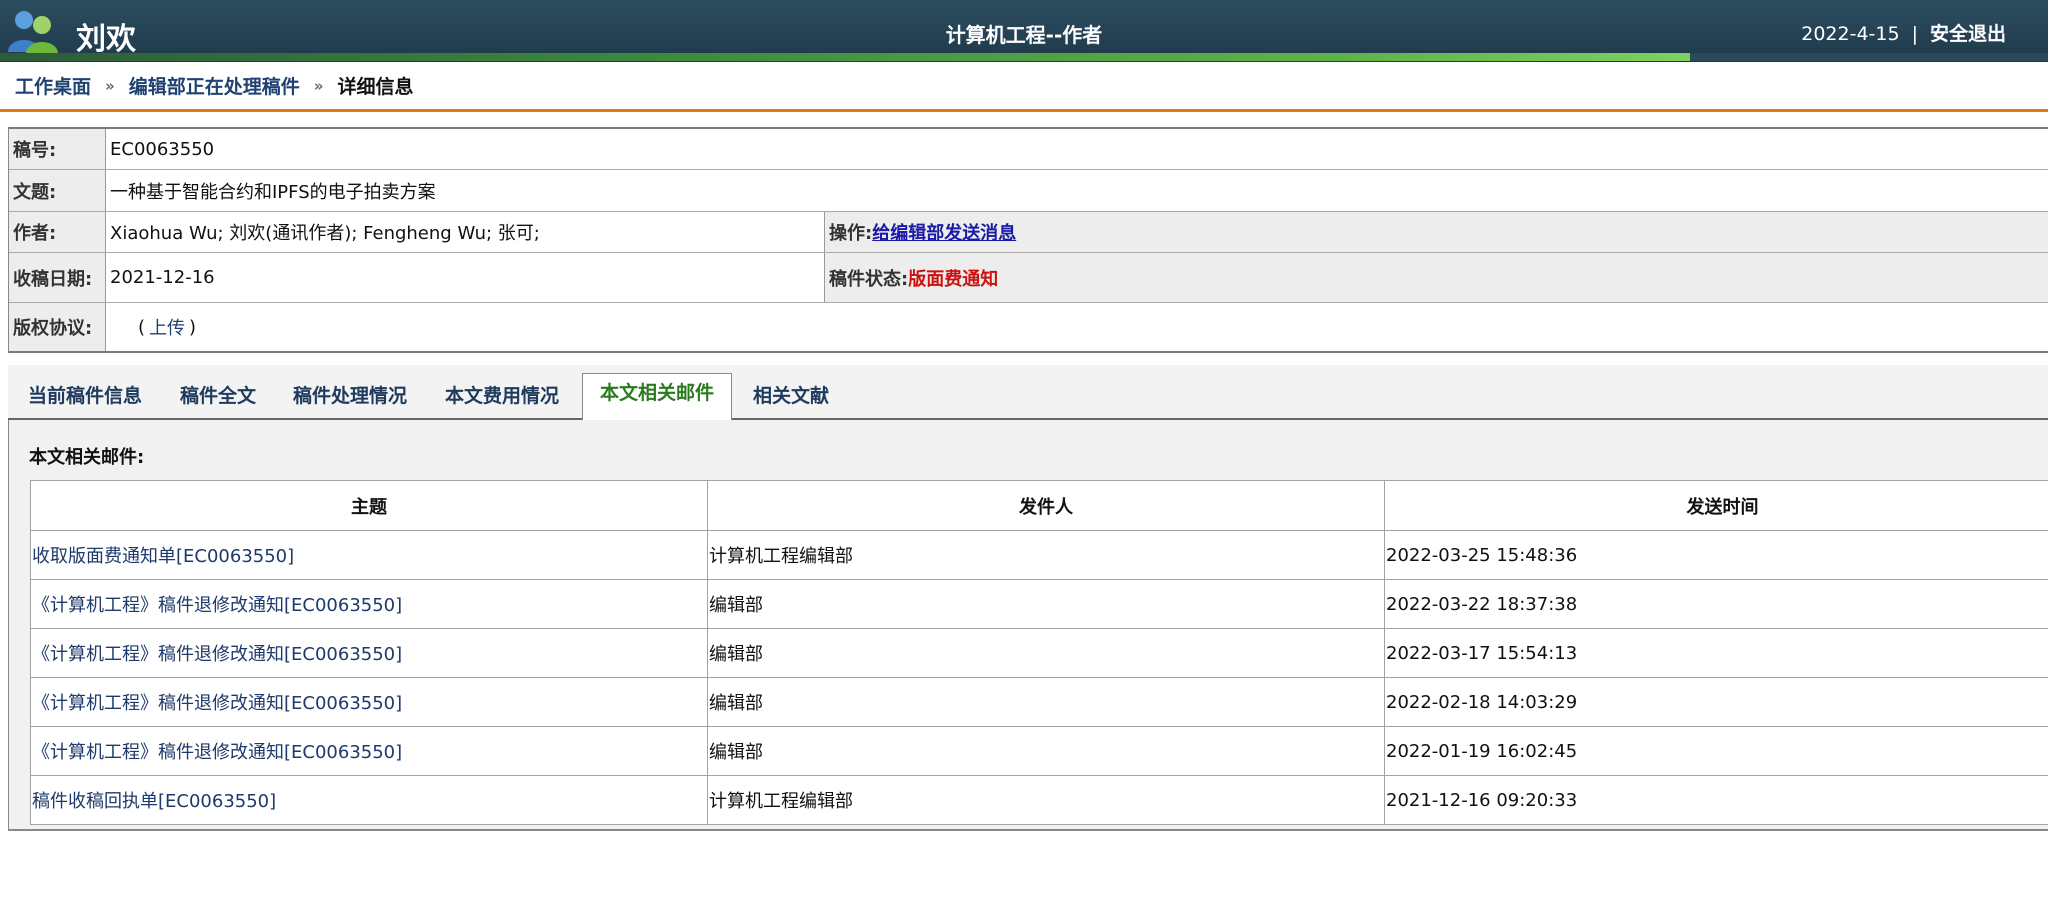 Image resolution: width=2048 pixels, height=909 pixels. Describe the element at coordinates (57, 190) in the screenshot. I see `title-label: 文题:` at that location.